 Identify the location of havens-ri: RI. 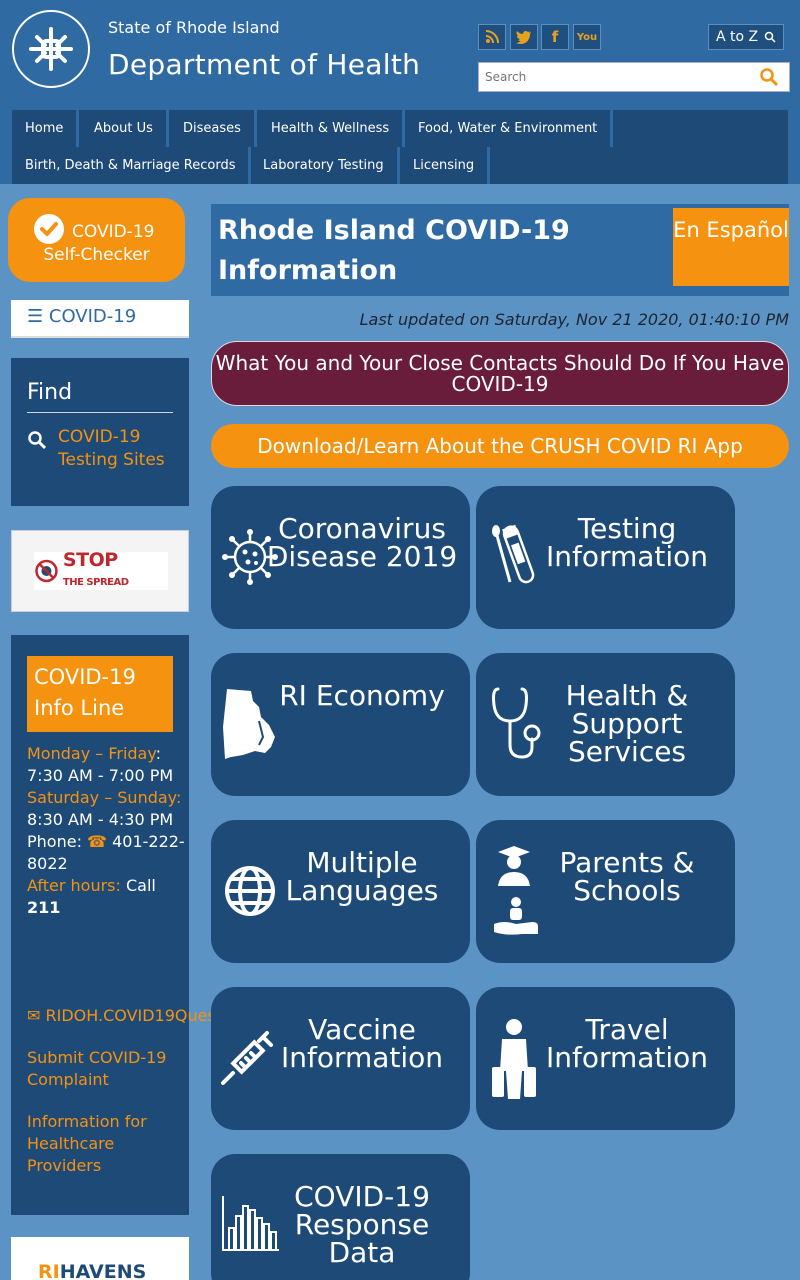
(49, 1270).